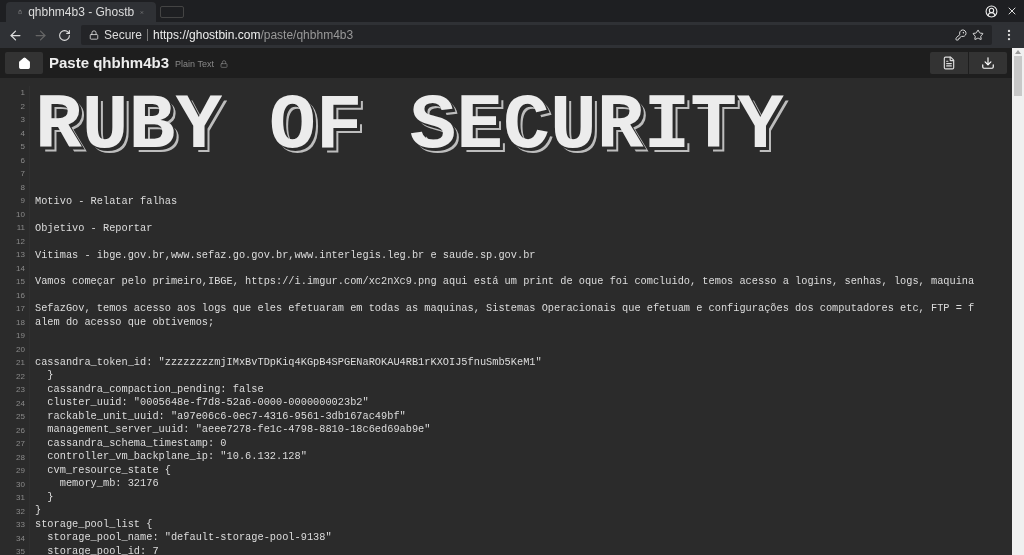  I want to click on code-line: Vamos começar pelo primeiro,IBGE, https://i.imgur.com/xc2nXc9.png aqui está um print de oque foi comcluido, temos acesso a logins, senhas, logs, maquina, so click(505, 281).